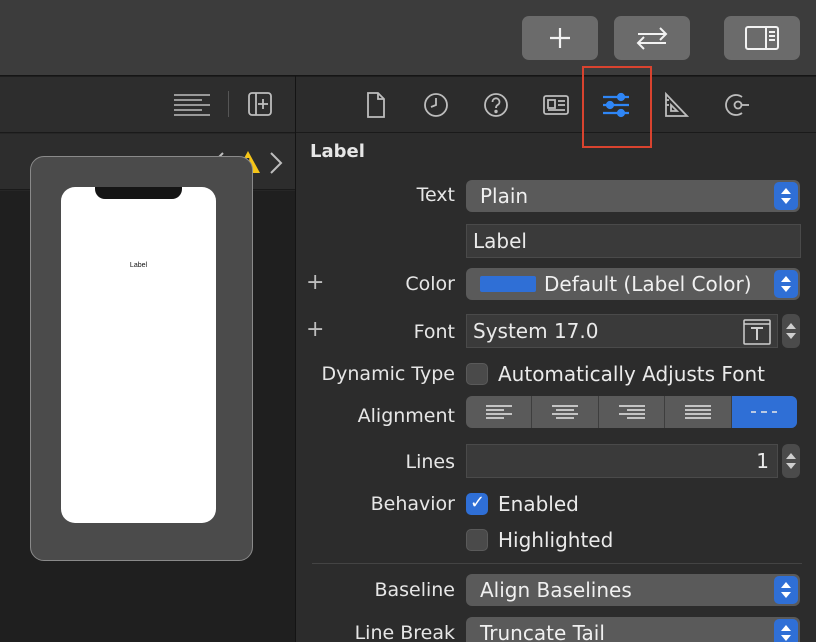 This screenshot has height=642, width=816. What do you see at coordinates (477, 540) in the screenshot?
I see `highlighted-checkbox` at bounding box center [477, 540].